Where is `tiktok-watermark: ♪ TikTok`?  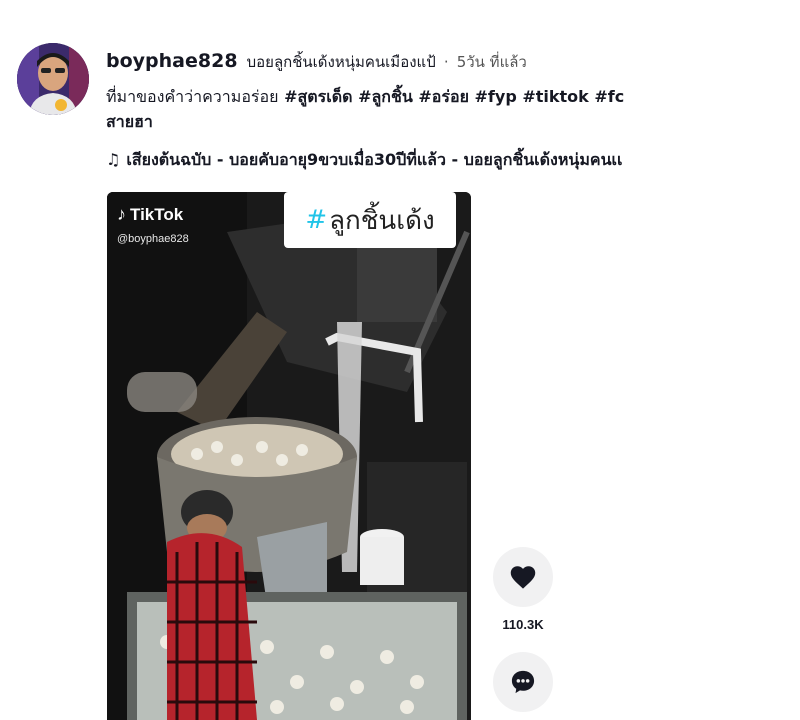
tiktok-watermark: ♪ TikTok is located at coordinates (150, 214).